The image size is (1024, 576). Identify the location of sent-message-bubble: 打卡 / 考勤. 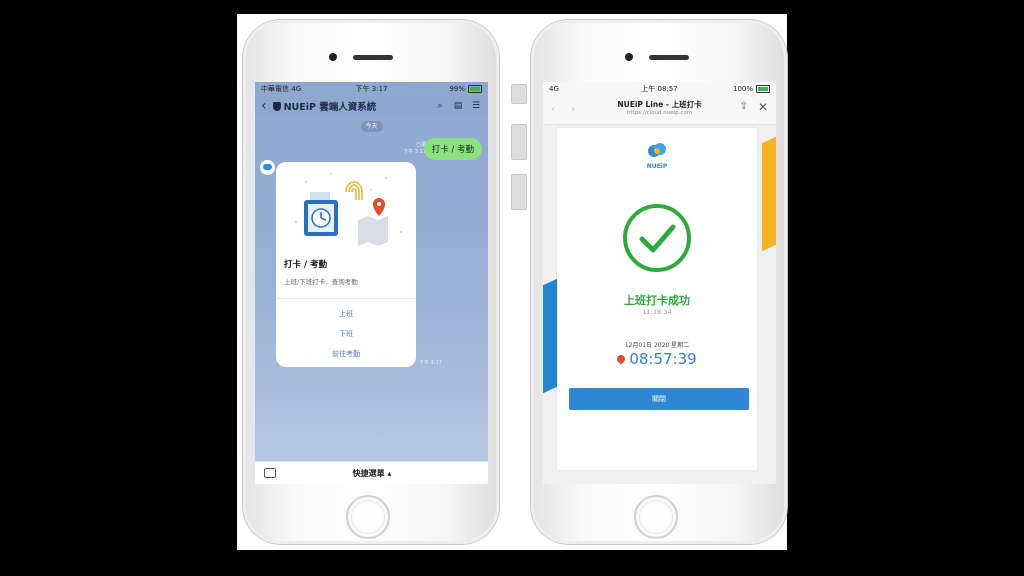
(452, 149).